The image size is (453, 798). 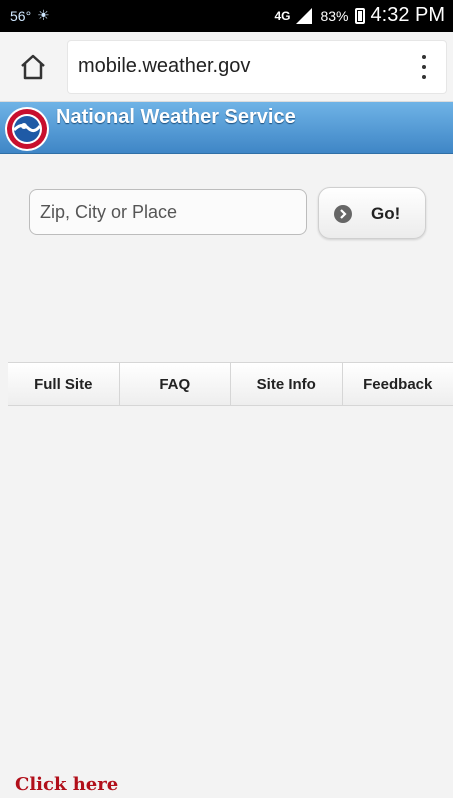 I want to click on nws-header: National Weather Service, so click(x=226, y=128).